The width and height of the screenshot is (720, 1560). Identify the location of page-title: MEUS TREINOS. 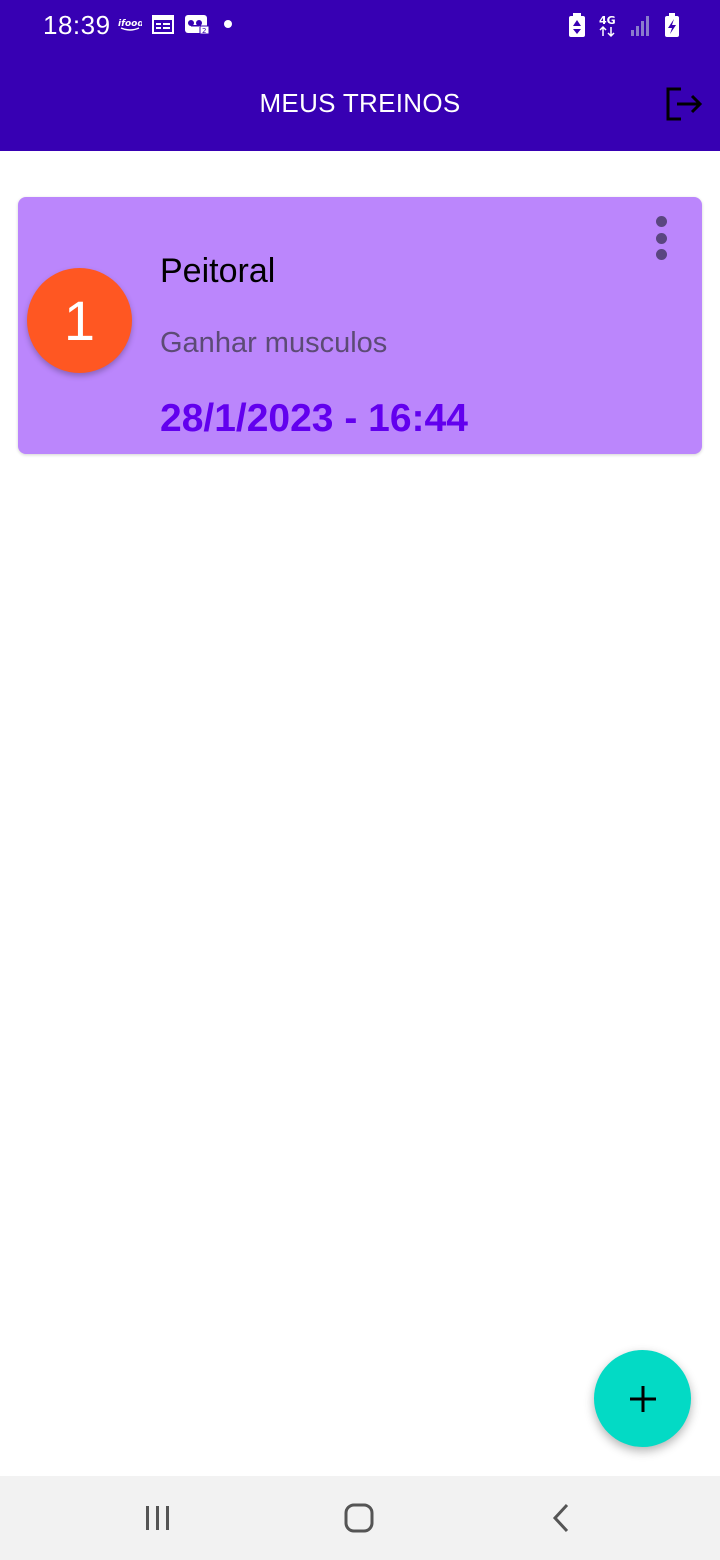
(360, 103).